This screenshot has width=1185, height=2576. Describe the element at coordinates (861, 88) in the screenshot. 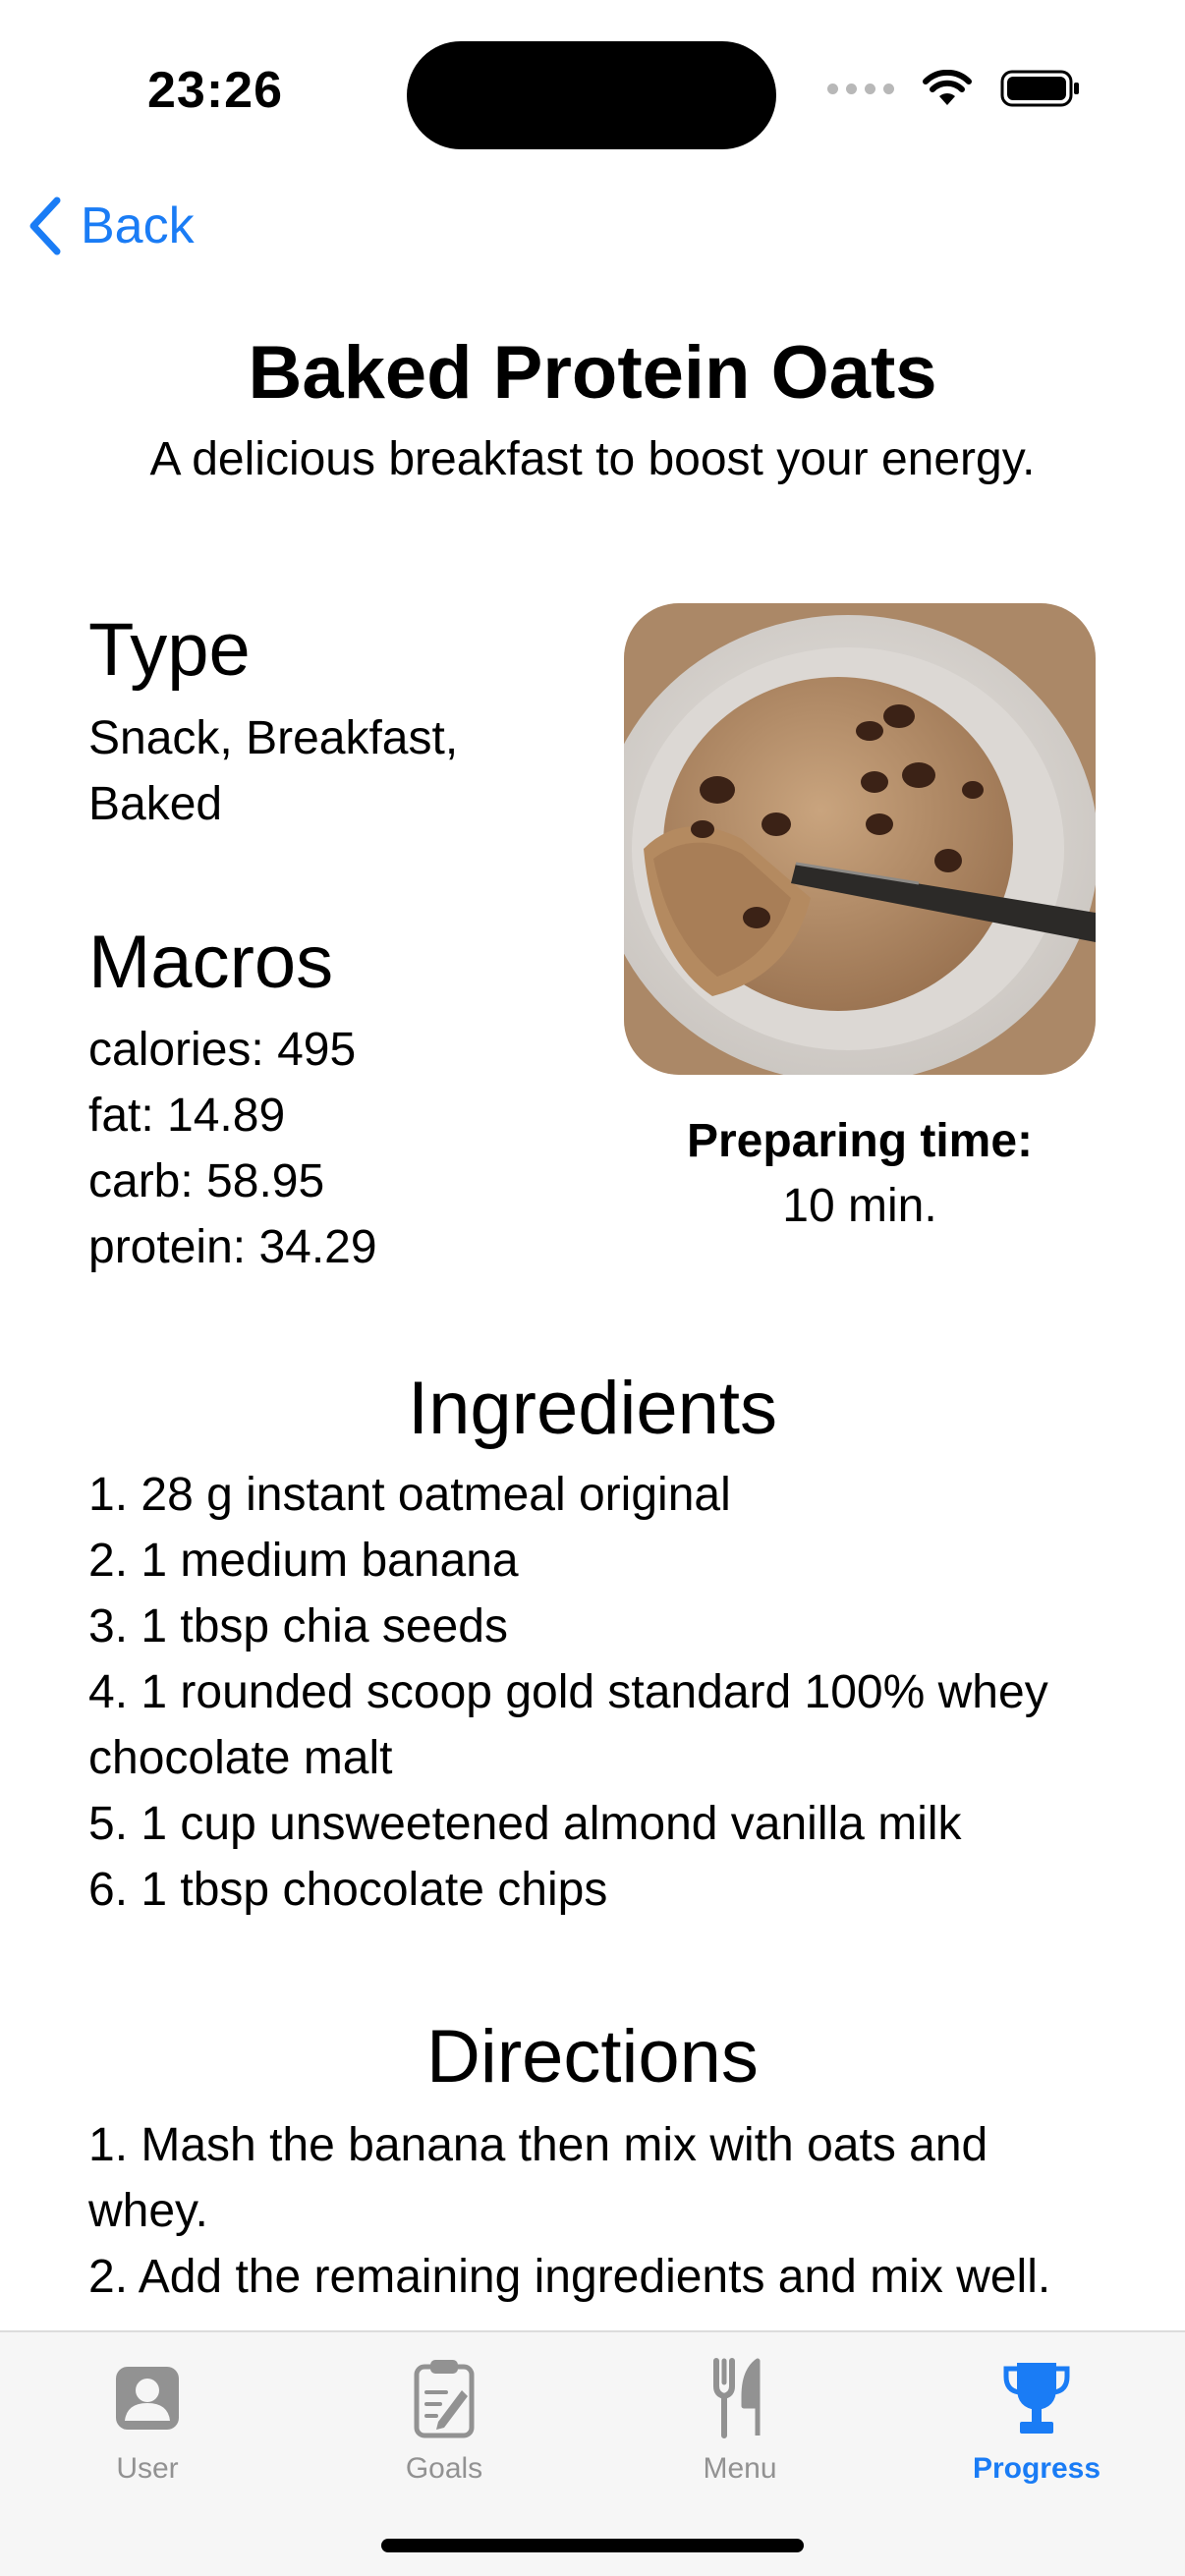

I see `cellular-signal-icon` at that location.